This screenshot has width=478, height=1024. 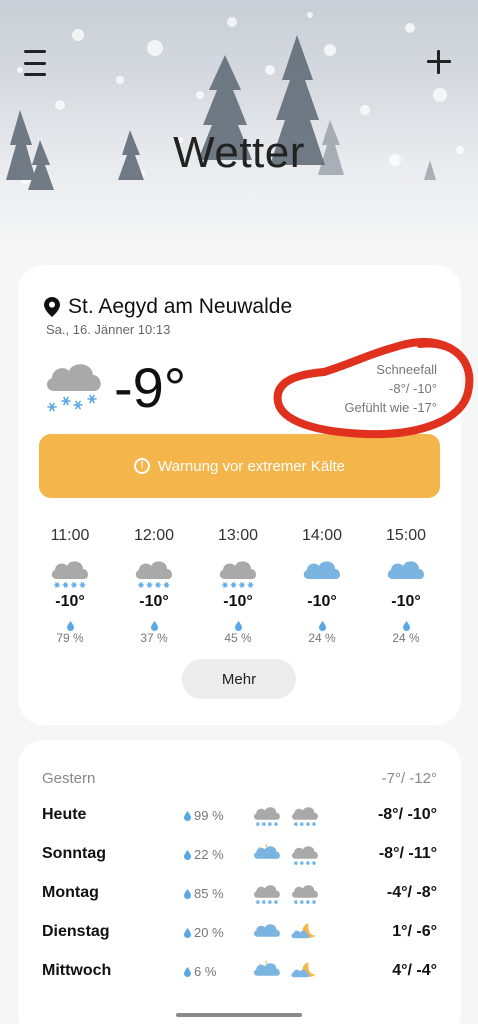 I want to click on day-precip: 99 %, so click(x=218, y=815).